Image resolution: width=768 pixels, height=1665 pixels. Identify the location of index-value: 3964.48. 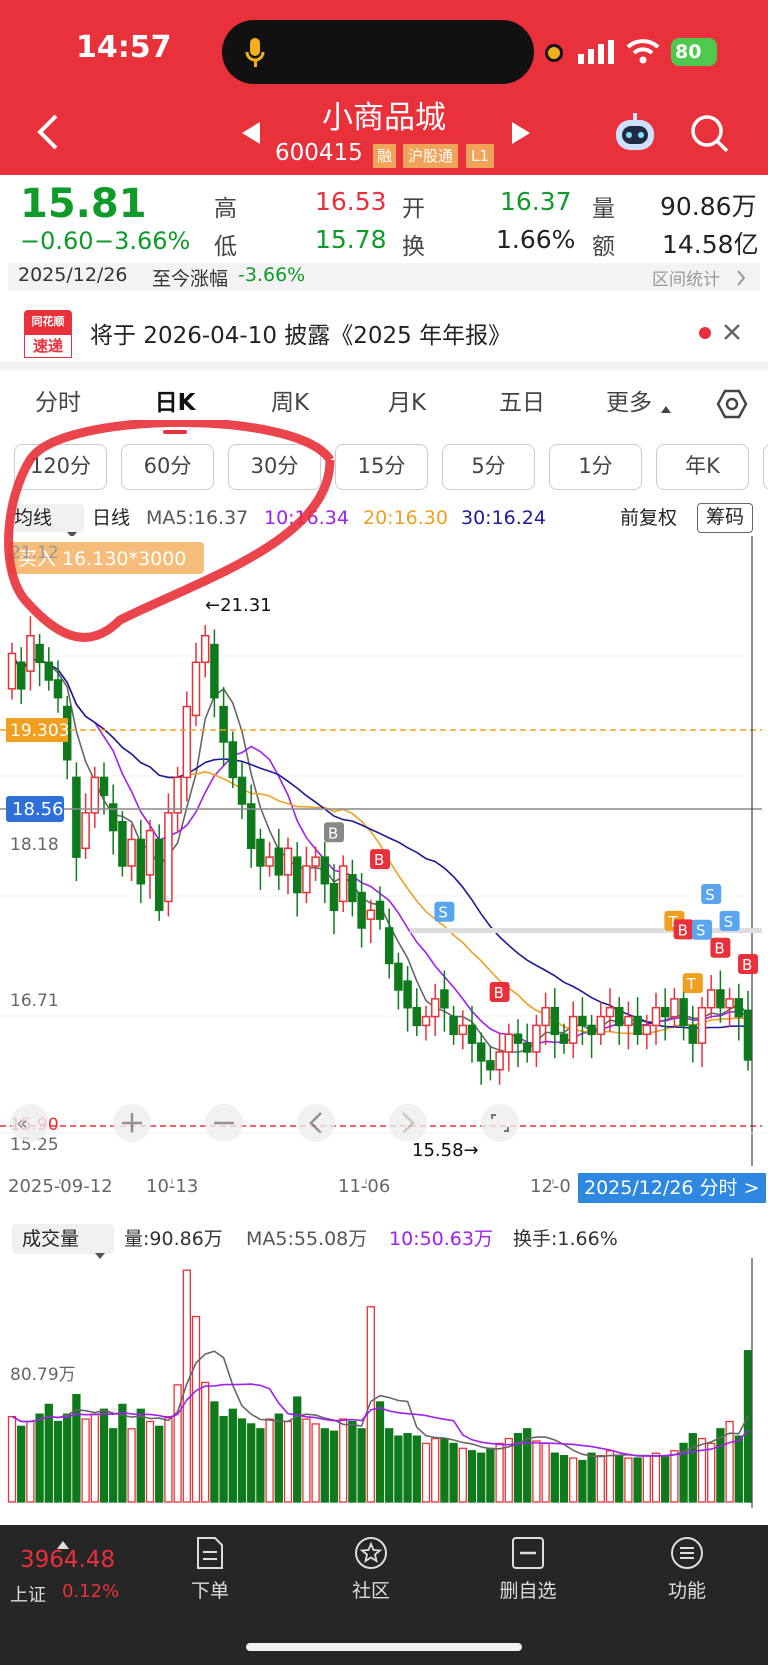
(67, 1560).